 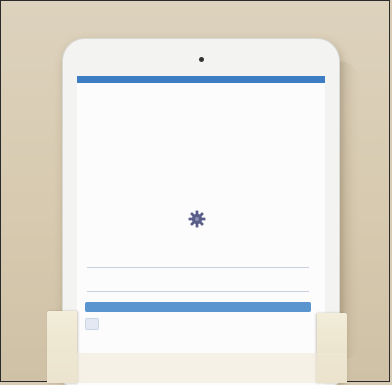 I want to click on status-bar, so click(x=201, y=79).